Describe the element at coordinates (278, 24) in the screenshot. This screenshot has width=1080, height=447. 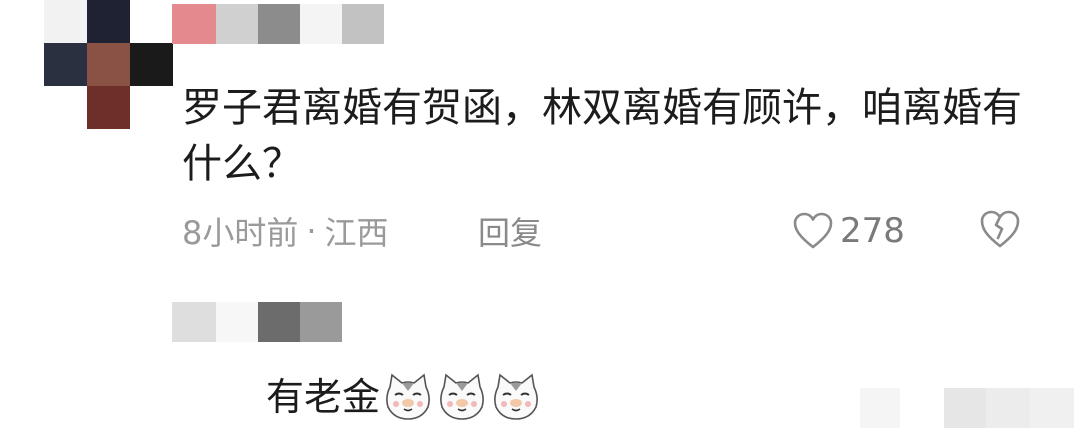
I see `username-redacted` at that location.